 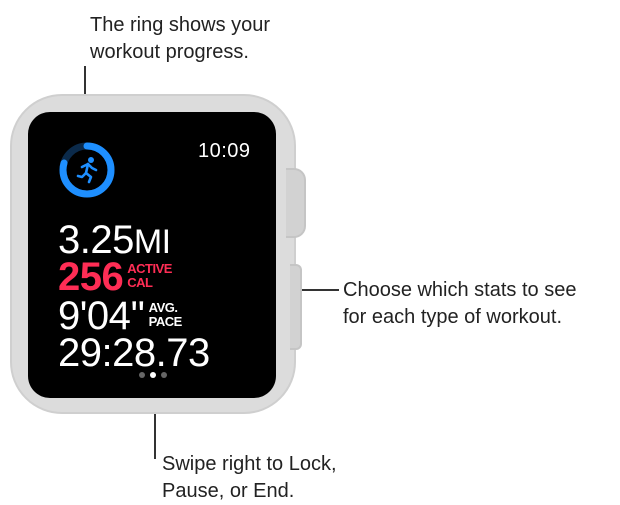 What do you see at coordinates (296, 203) in the screenshot?
I see `digital-crown` at bounding box center [296, 203].